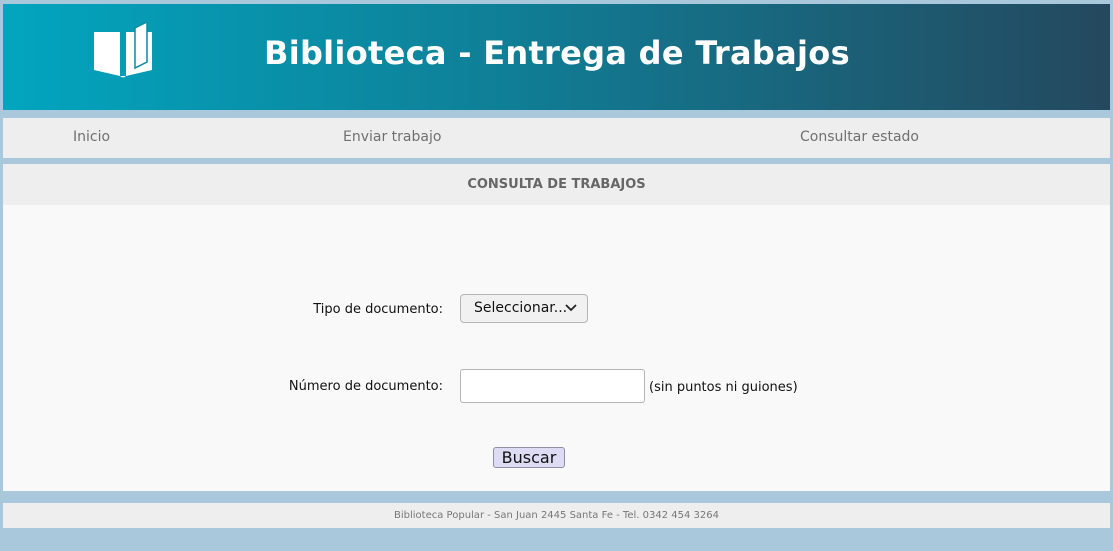 This screenshot has height=551, width=1113. Describe the element at coordinates (392, 137) in the screenshot. I see `nav-item-enviar-trabajo: Enviar trabajo` at that location.